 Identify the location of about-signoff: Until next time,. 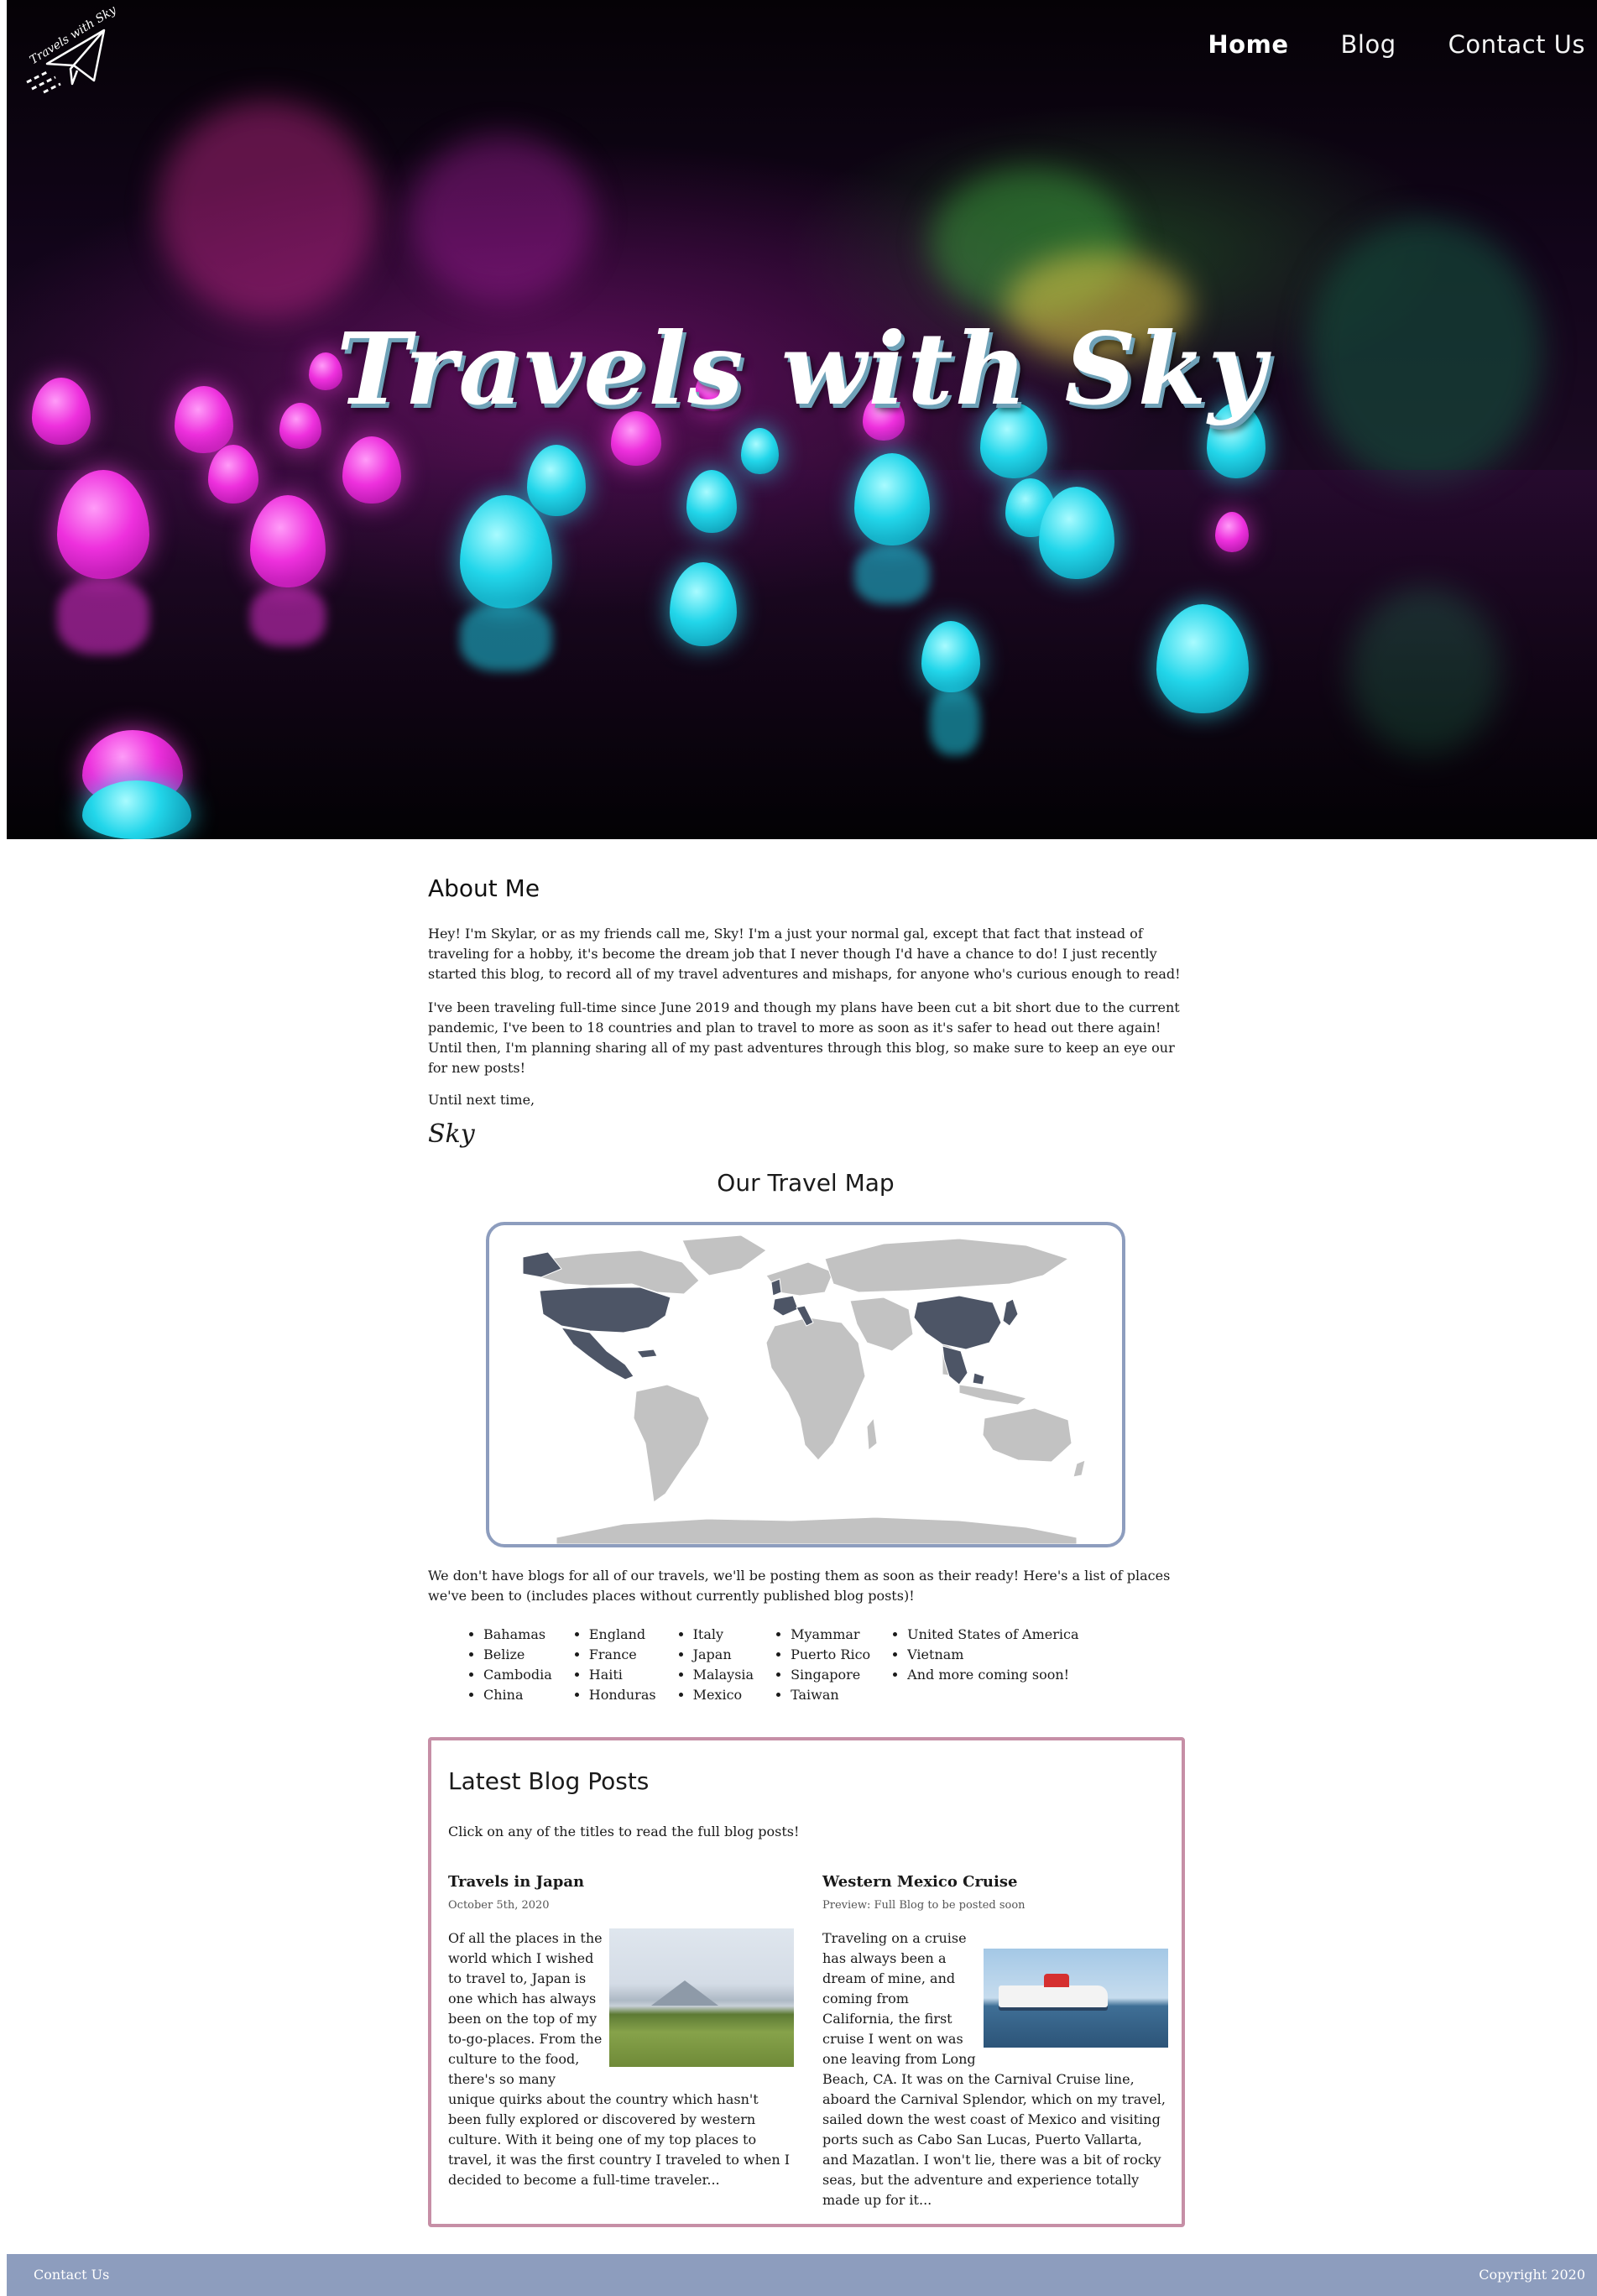
(481, 1100).